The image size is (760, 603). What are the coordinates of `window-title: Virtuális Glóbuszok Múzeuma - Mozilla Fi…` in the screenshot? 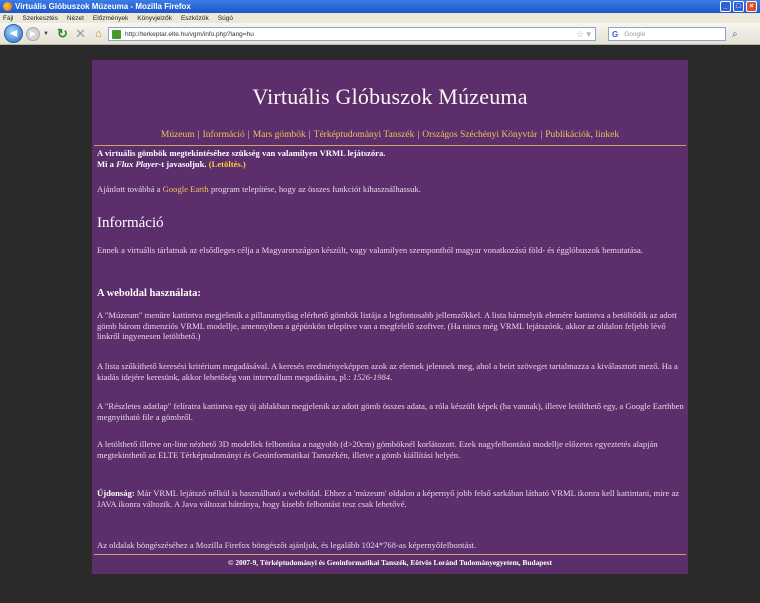 It's located at (103, 6).